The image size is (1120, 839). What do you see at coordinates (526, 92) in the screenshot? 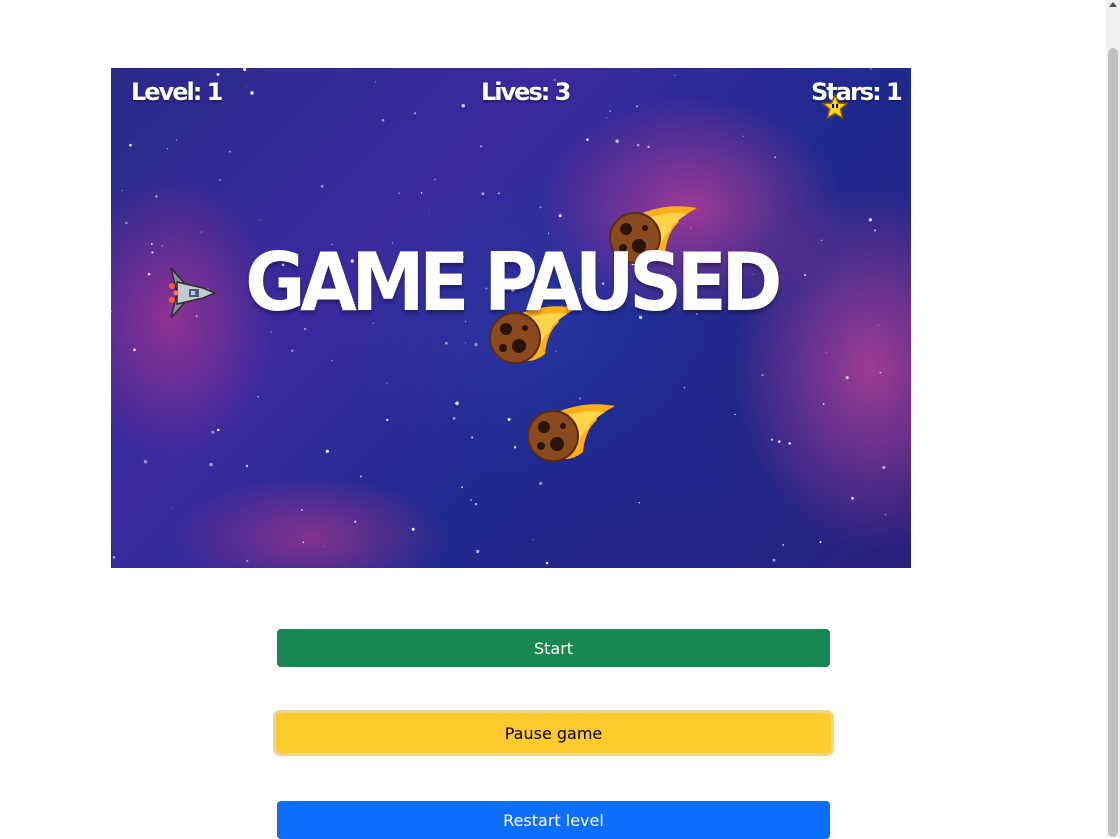
I see `lives-counter: Lives: 3` at bounding box center [526, 92].